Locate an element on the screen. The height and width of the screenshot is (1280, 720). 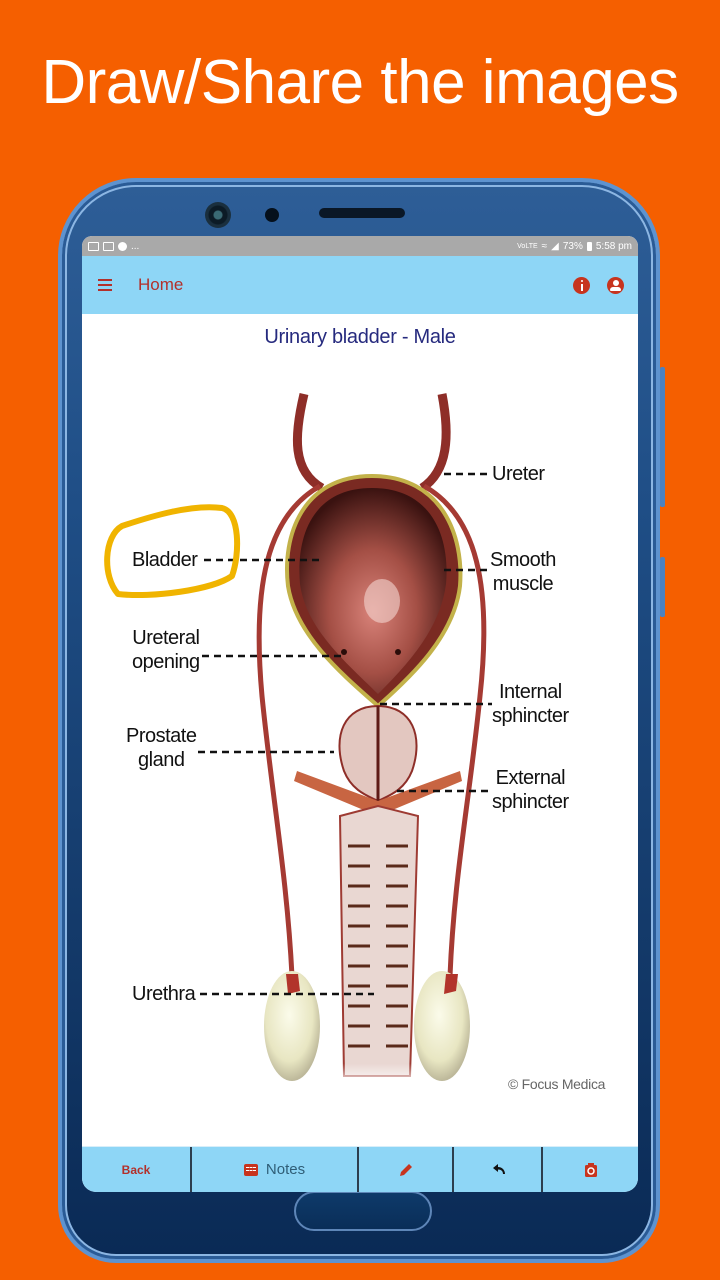
earpiece-speaker is located at coordinates (362, 213).